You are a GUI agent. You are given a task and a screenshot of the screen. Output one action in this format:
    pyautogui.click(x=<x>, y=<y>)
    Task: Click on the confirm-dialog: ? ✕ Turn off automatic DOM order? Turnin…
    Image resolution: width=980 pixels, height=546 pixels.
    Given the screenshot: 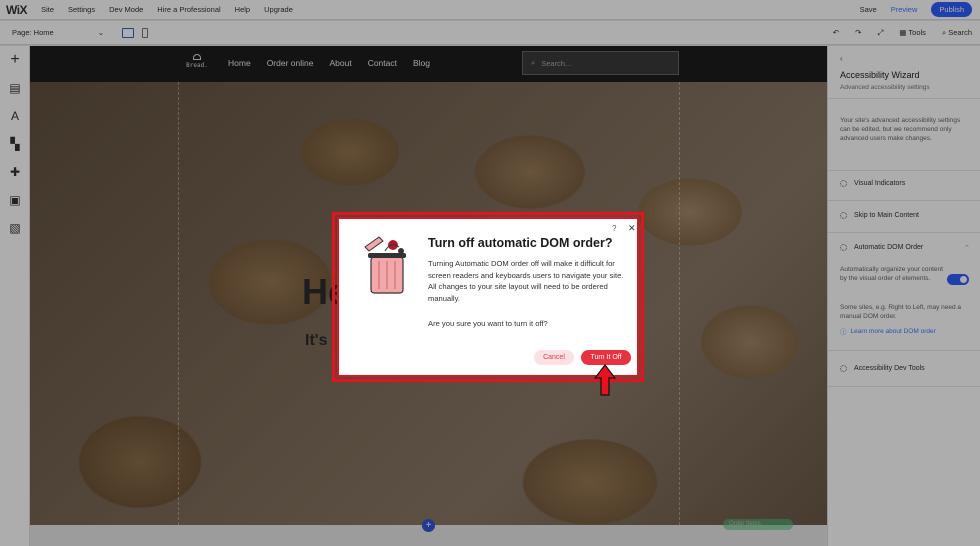 What is the action you would take?
    pyautogui.click(x=488, y=297)
    